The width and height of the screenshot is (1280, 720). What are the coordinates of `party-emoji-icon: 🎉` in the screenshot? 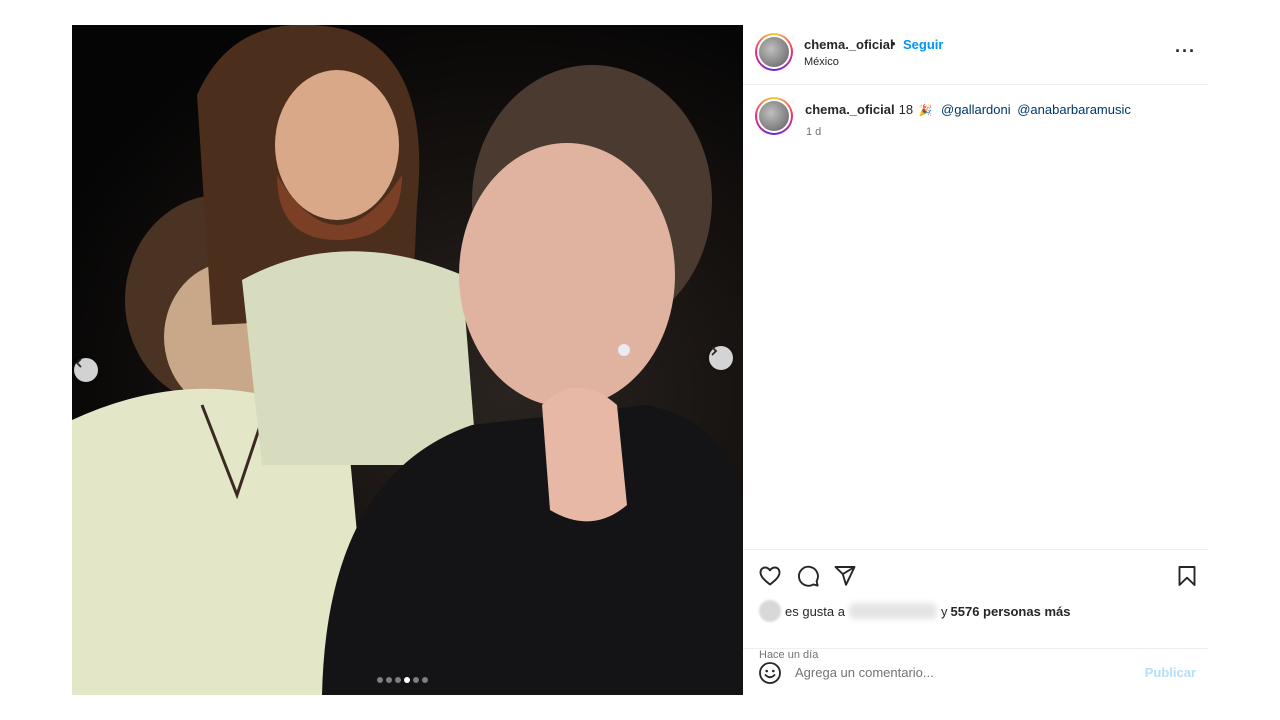 It's located at (925, 111).